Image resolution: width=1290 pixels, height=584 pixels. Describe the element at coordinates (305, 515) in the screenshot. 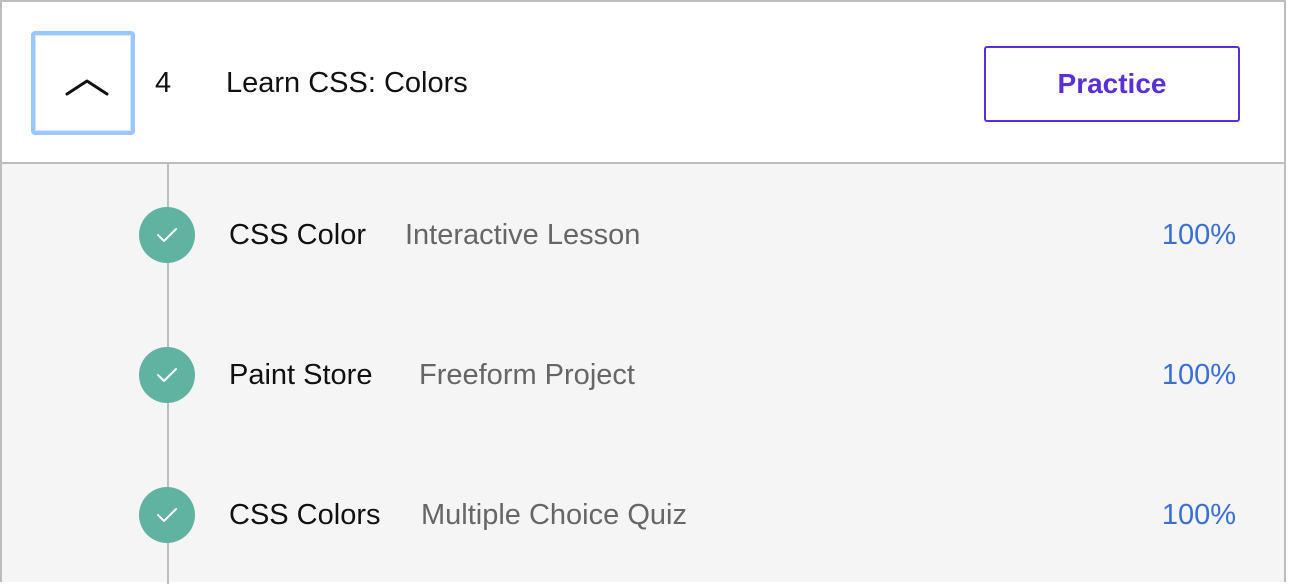

I see `lesson-name: CSS Colors` at that location.